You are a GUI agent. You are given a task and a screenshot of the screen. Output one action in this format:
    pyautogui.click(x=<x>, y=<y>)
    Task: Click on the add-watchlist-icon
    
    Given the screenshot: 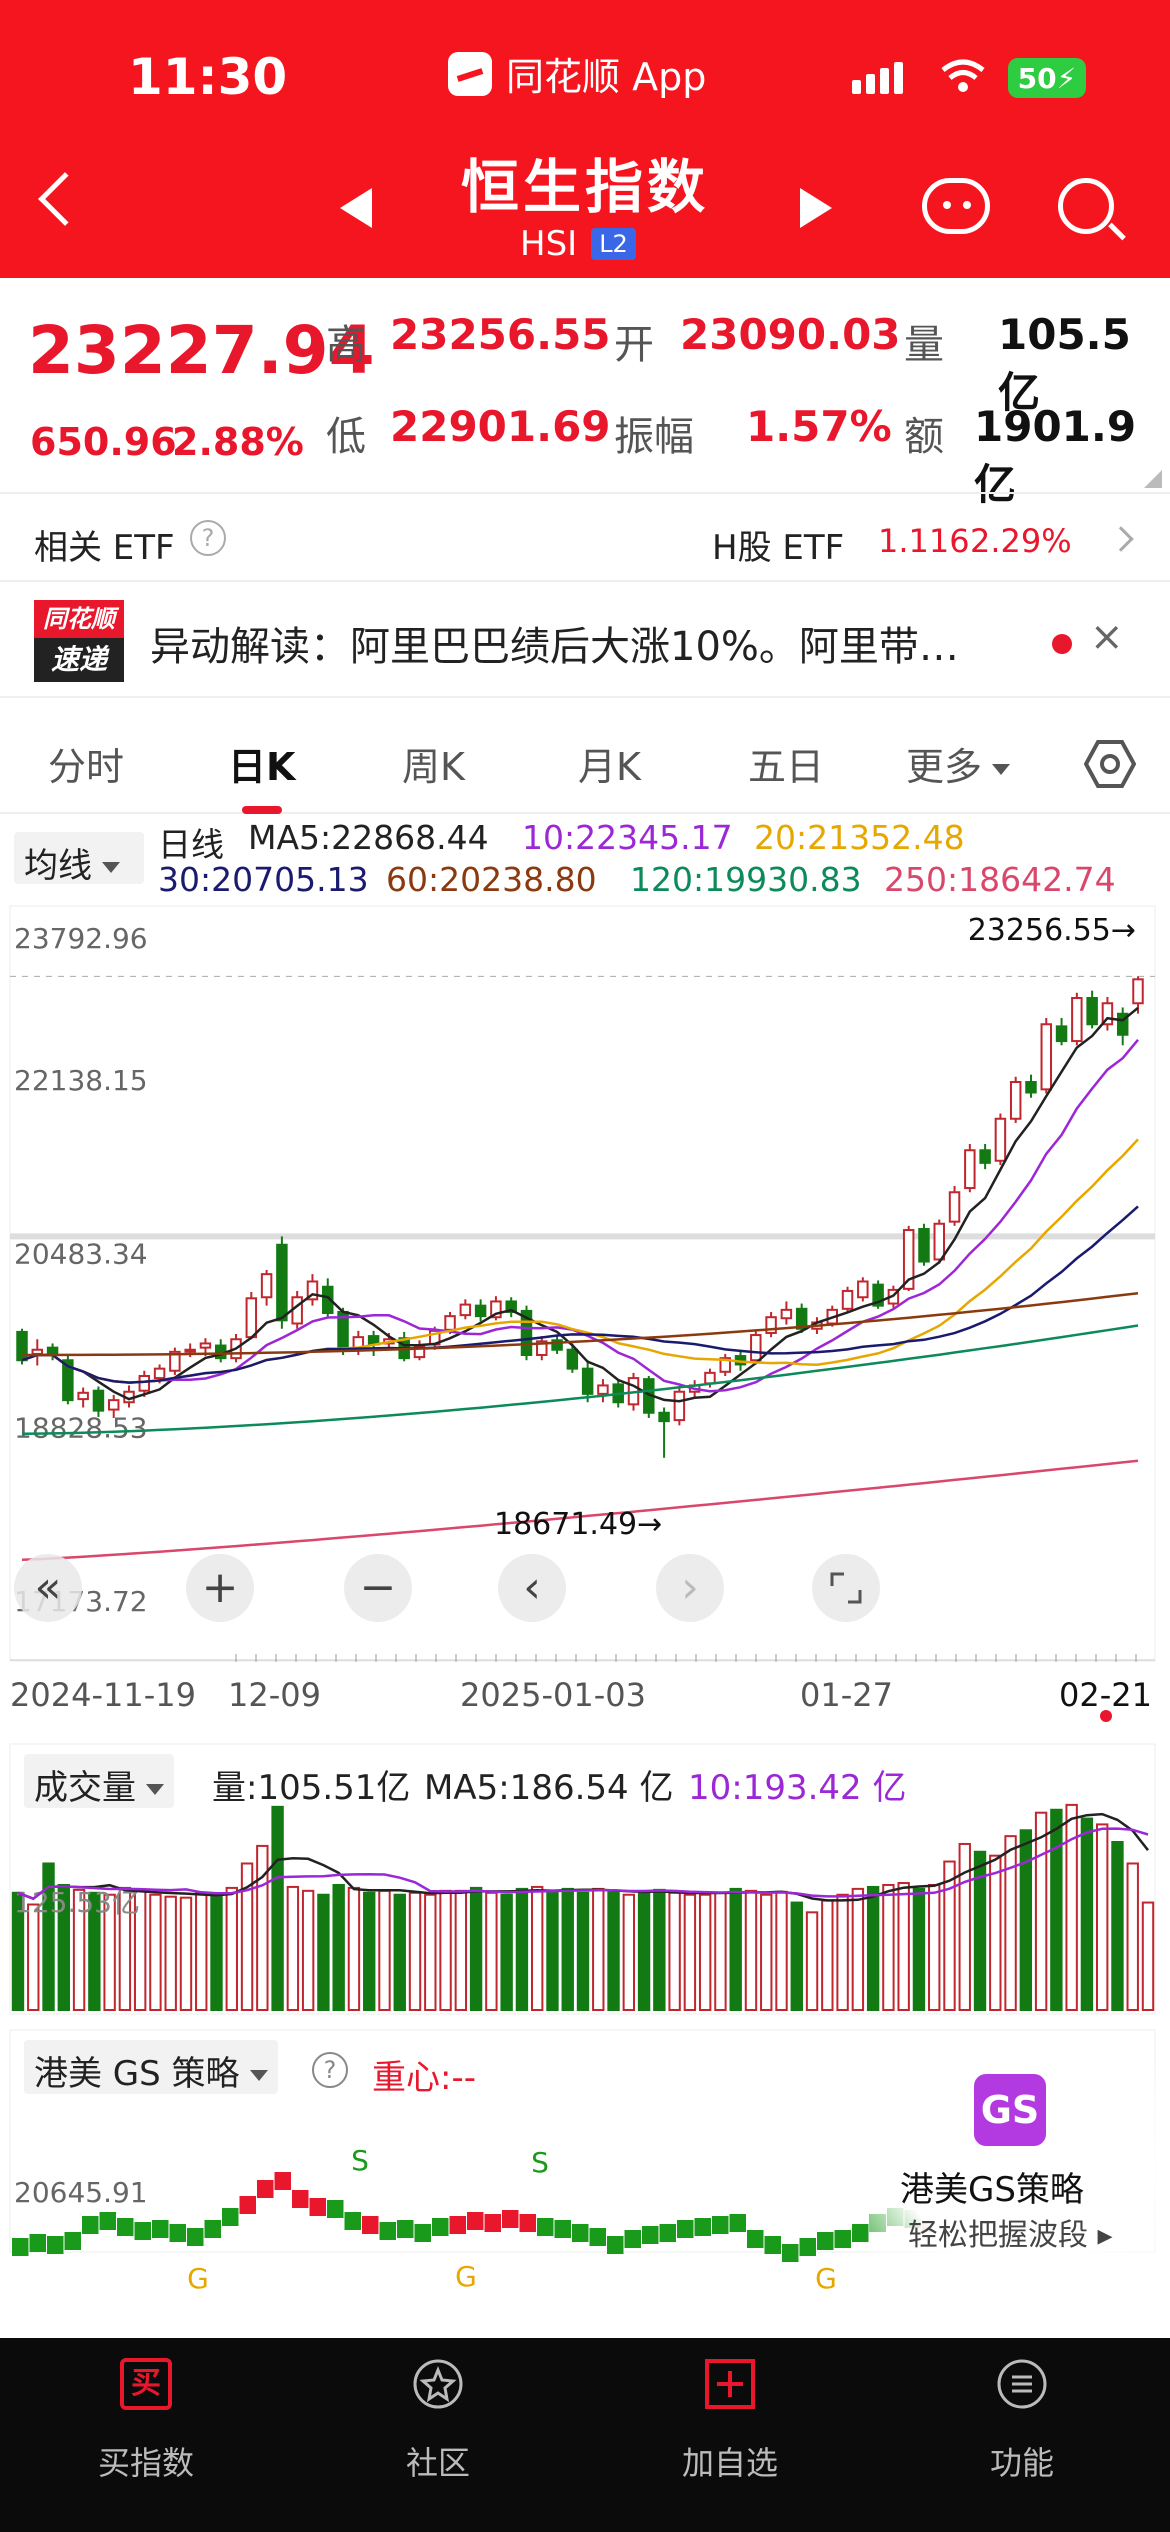 What is the action you would take?
    pyautogui.click(x=730, y=2384)
    